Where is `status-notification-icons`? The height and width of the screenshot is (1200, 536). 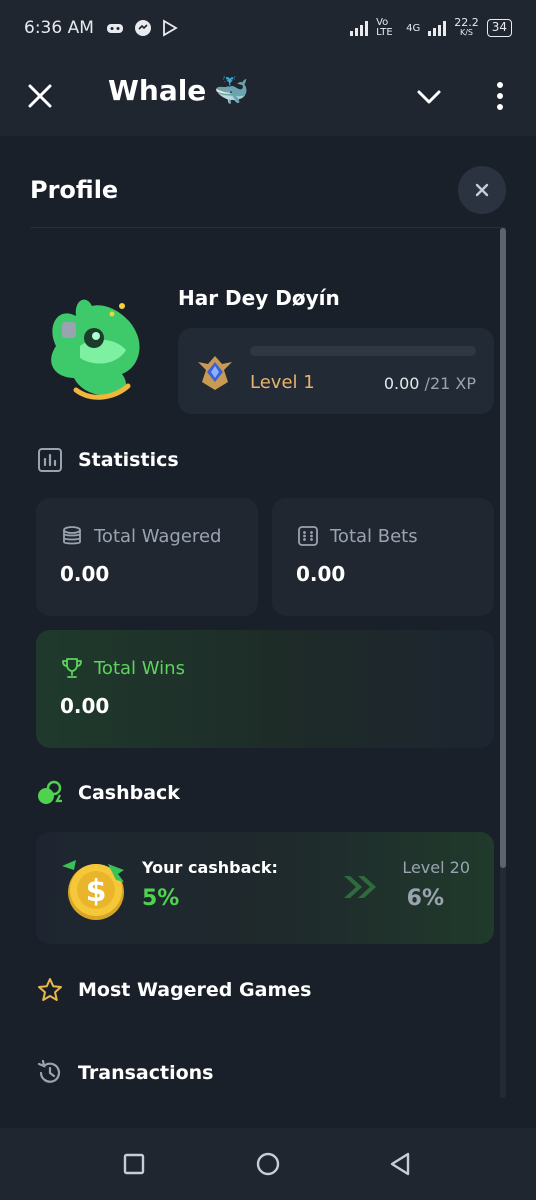
status-notification-icons is located at coordinates (142, 28).